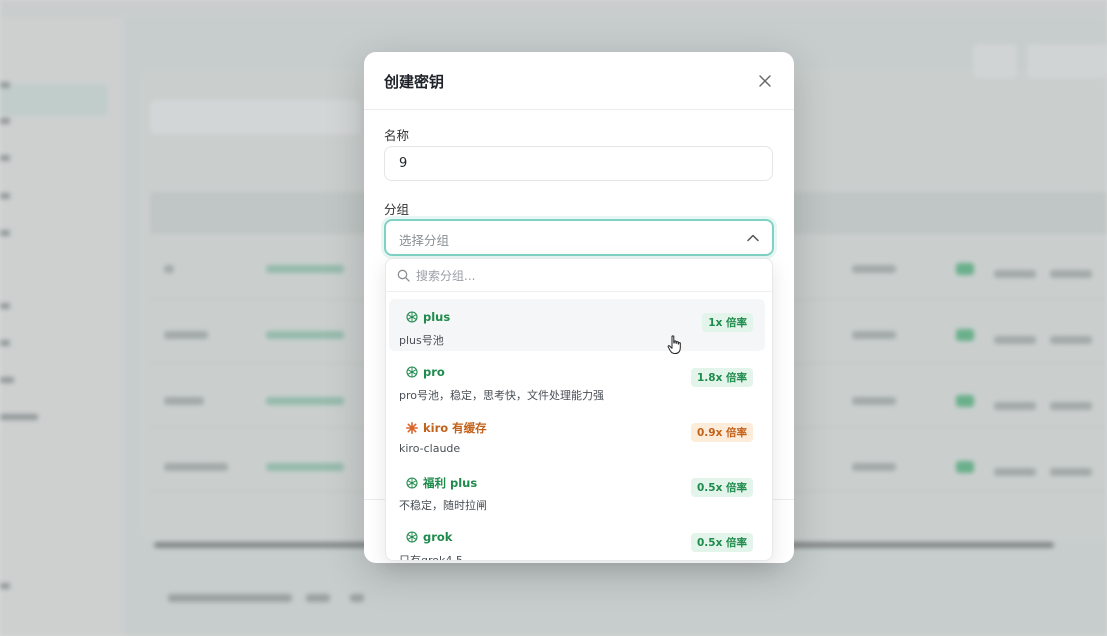 The image size is (1107, 636). I want to click on search-icon, so click(403, 275).